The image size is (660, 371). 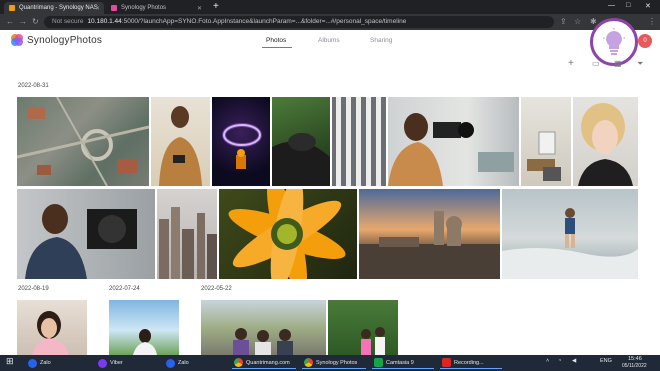 I want to click on photo-crosswalk, so click(x=359, y=141).